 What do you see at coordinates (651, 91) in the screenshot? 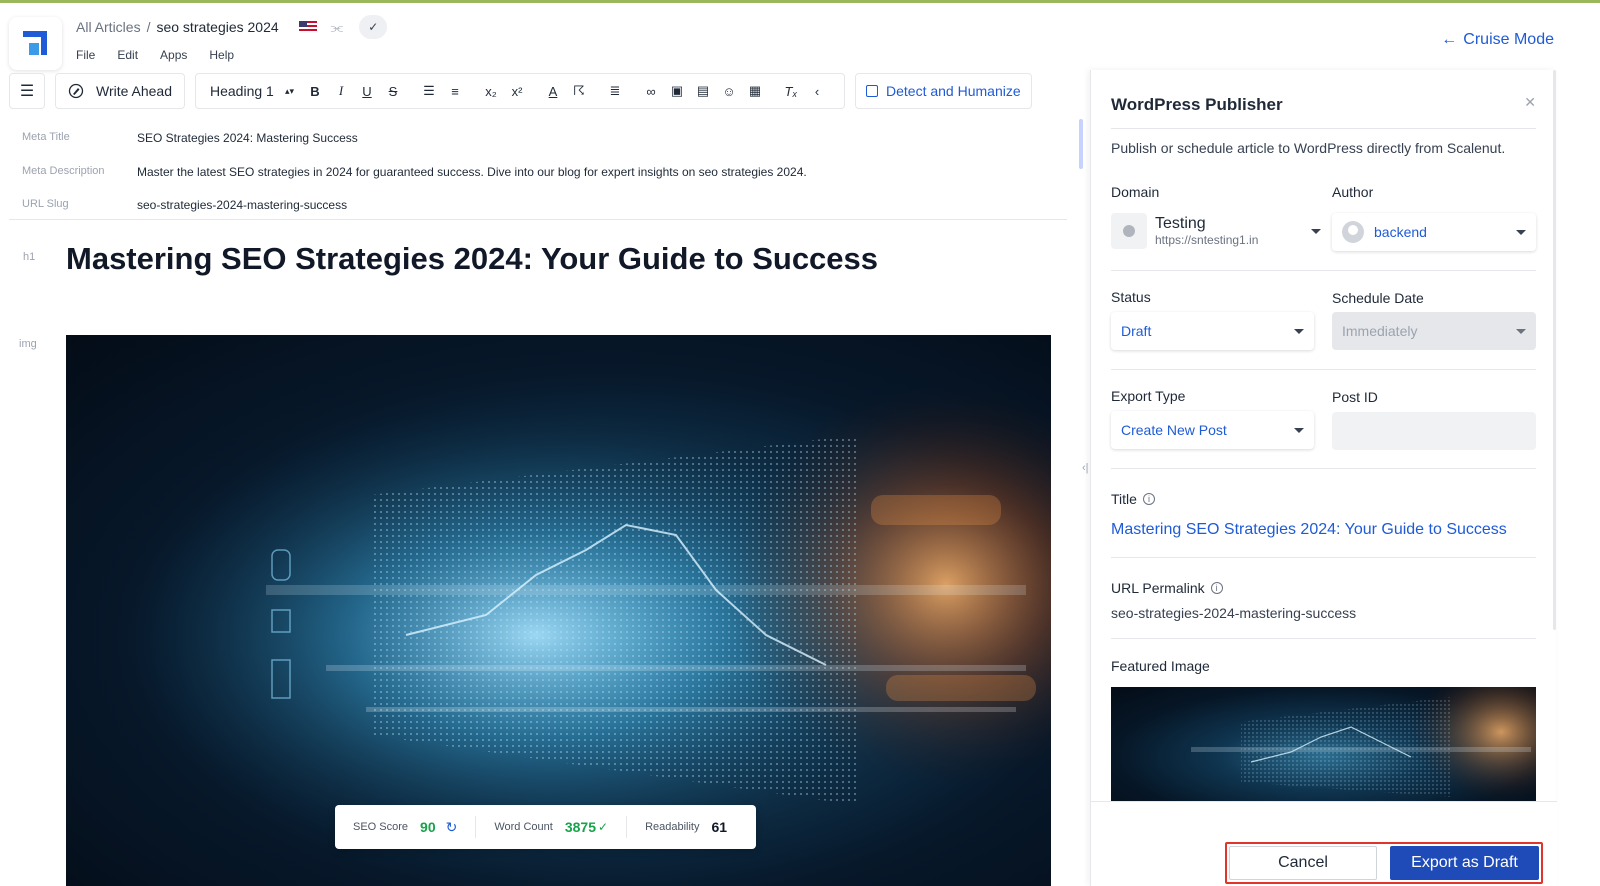
I see `link-icon: ∞` at bounding box center [651, 91].